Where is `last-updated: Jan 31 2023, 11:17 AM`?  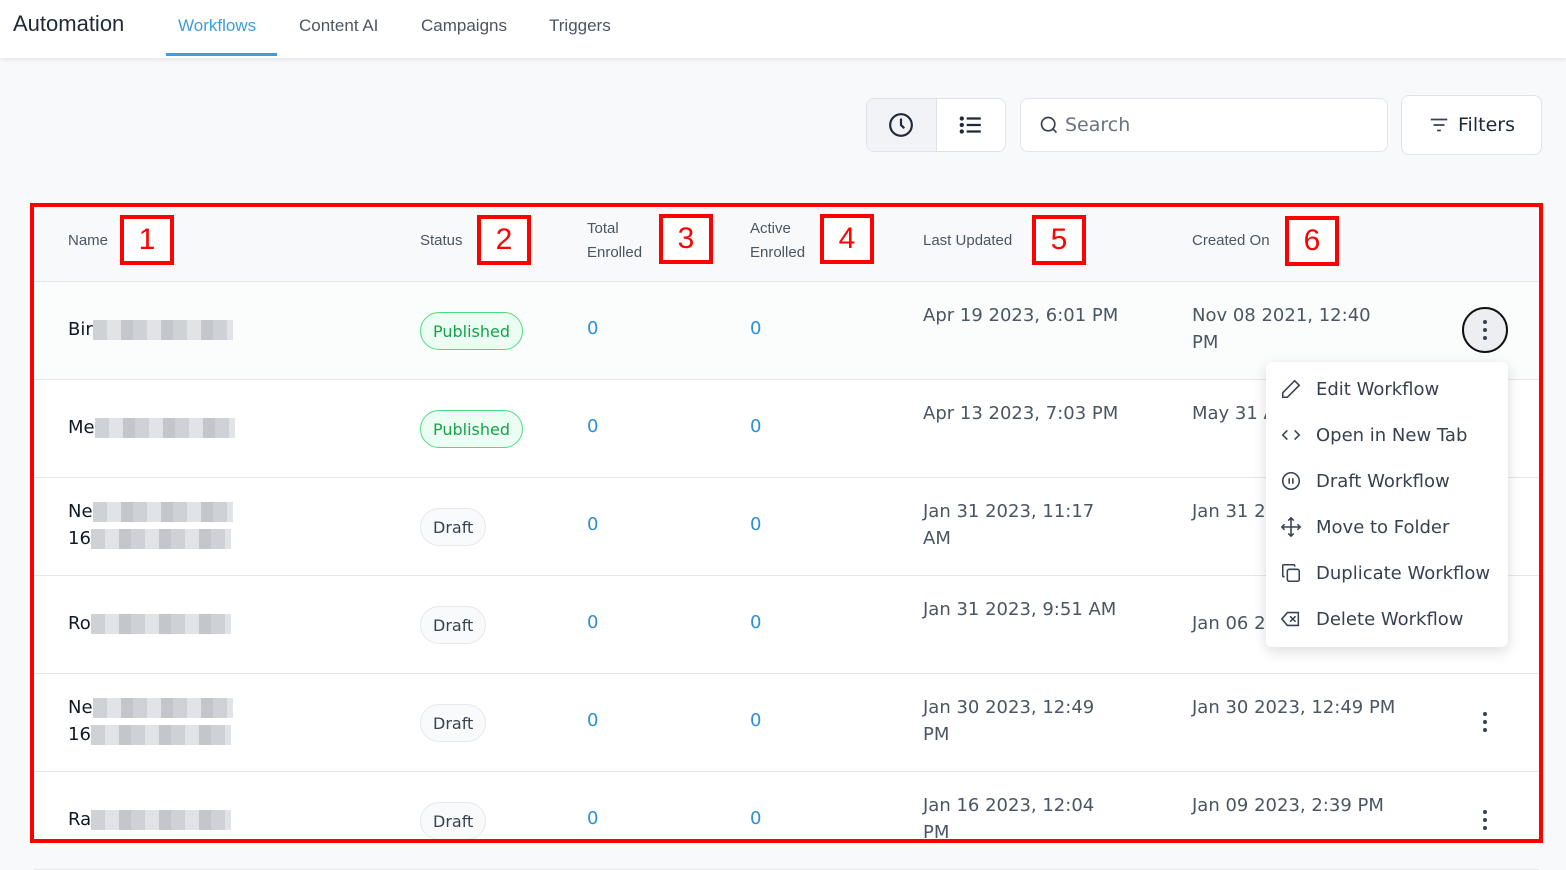
last-updated: Jan 31 2023, 11:17 AM is located at coordinates (1009, 525).